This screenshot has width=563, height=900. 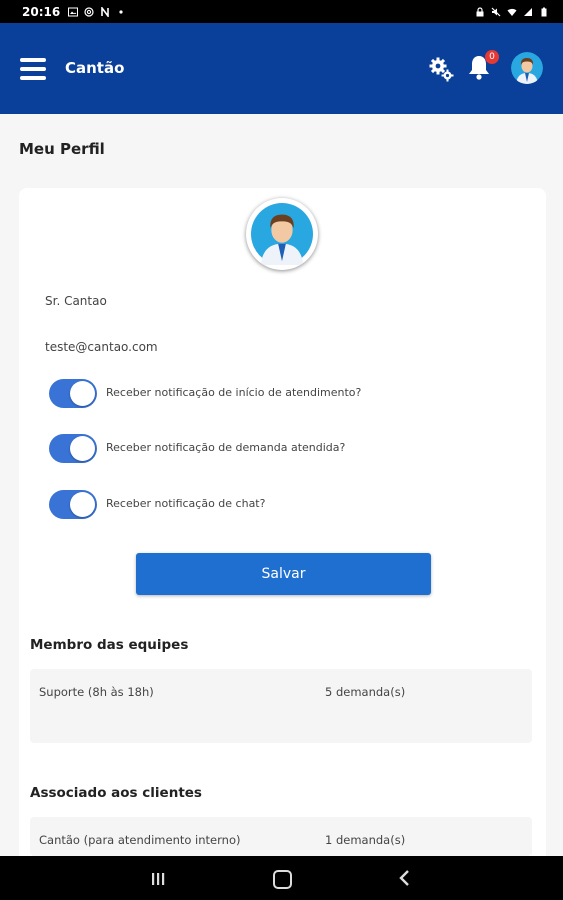 I want to click on toggle-start-notification, so click(x=73, y=393).